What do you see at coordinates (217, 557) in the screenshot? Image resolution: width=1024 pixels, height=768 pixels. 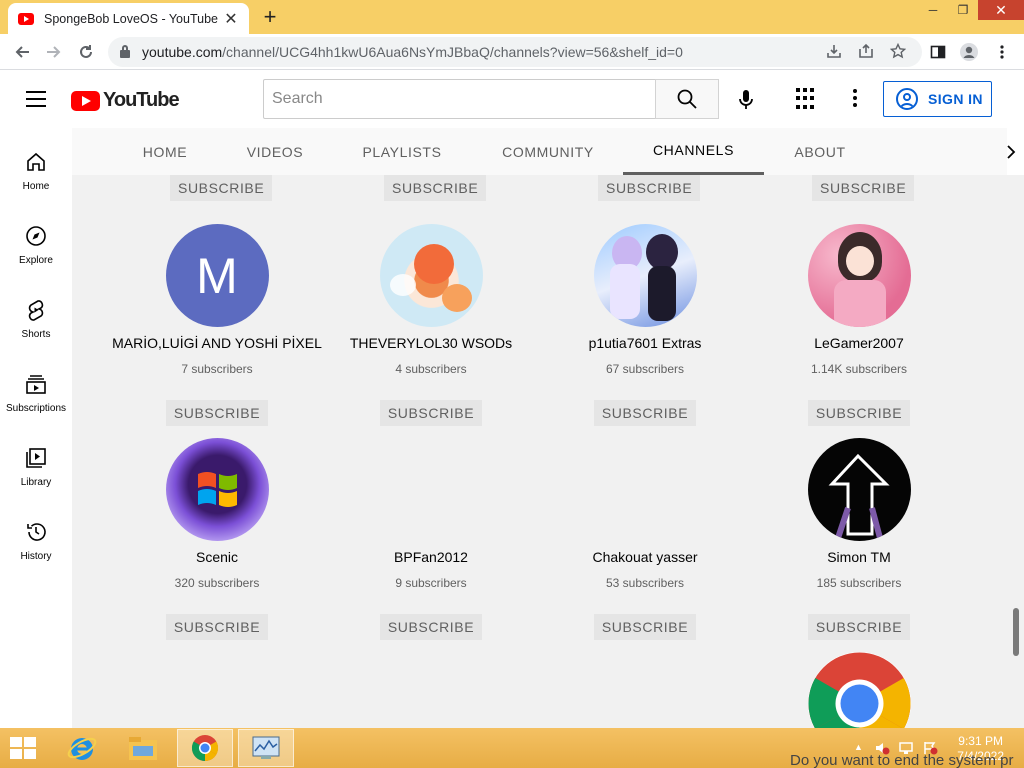 I see `channel-name: Scenic` at bounding box center [217, 557].